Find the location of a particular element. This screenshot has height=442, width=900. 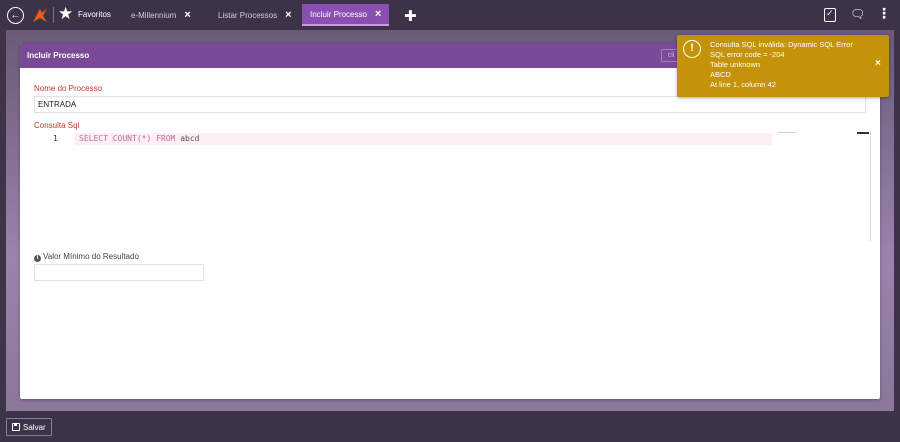

tab-label: Listar Processos is located at coordinates (248, 15).